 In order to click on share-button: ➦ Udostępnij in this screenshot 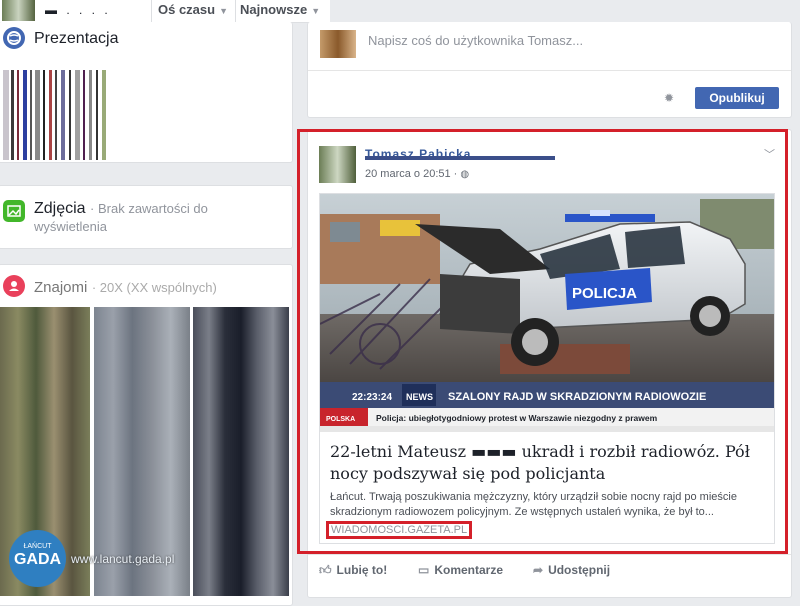, I will do `click(571, 570)`.